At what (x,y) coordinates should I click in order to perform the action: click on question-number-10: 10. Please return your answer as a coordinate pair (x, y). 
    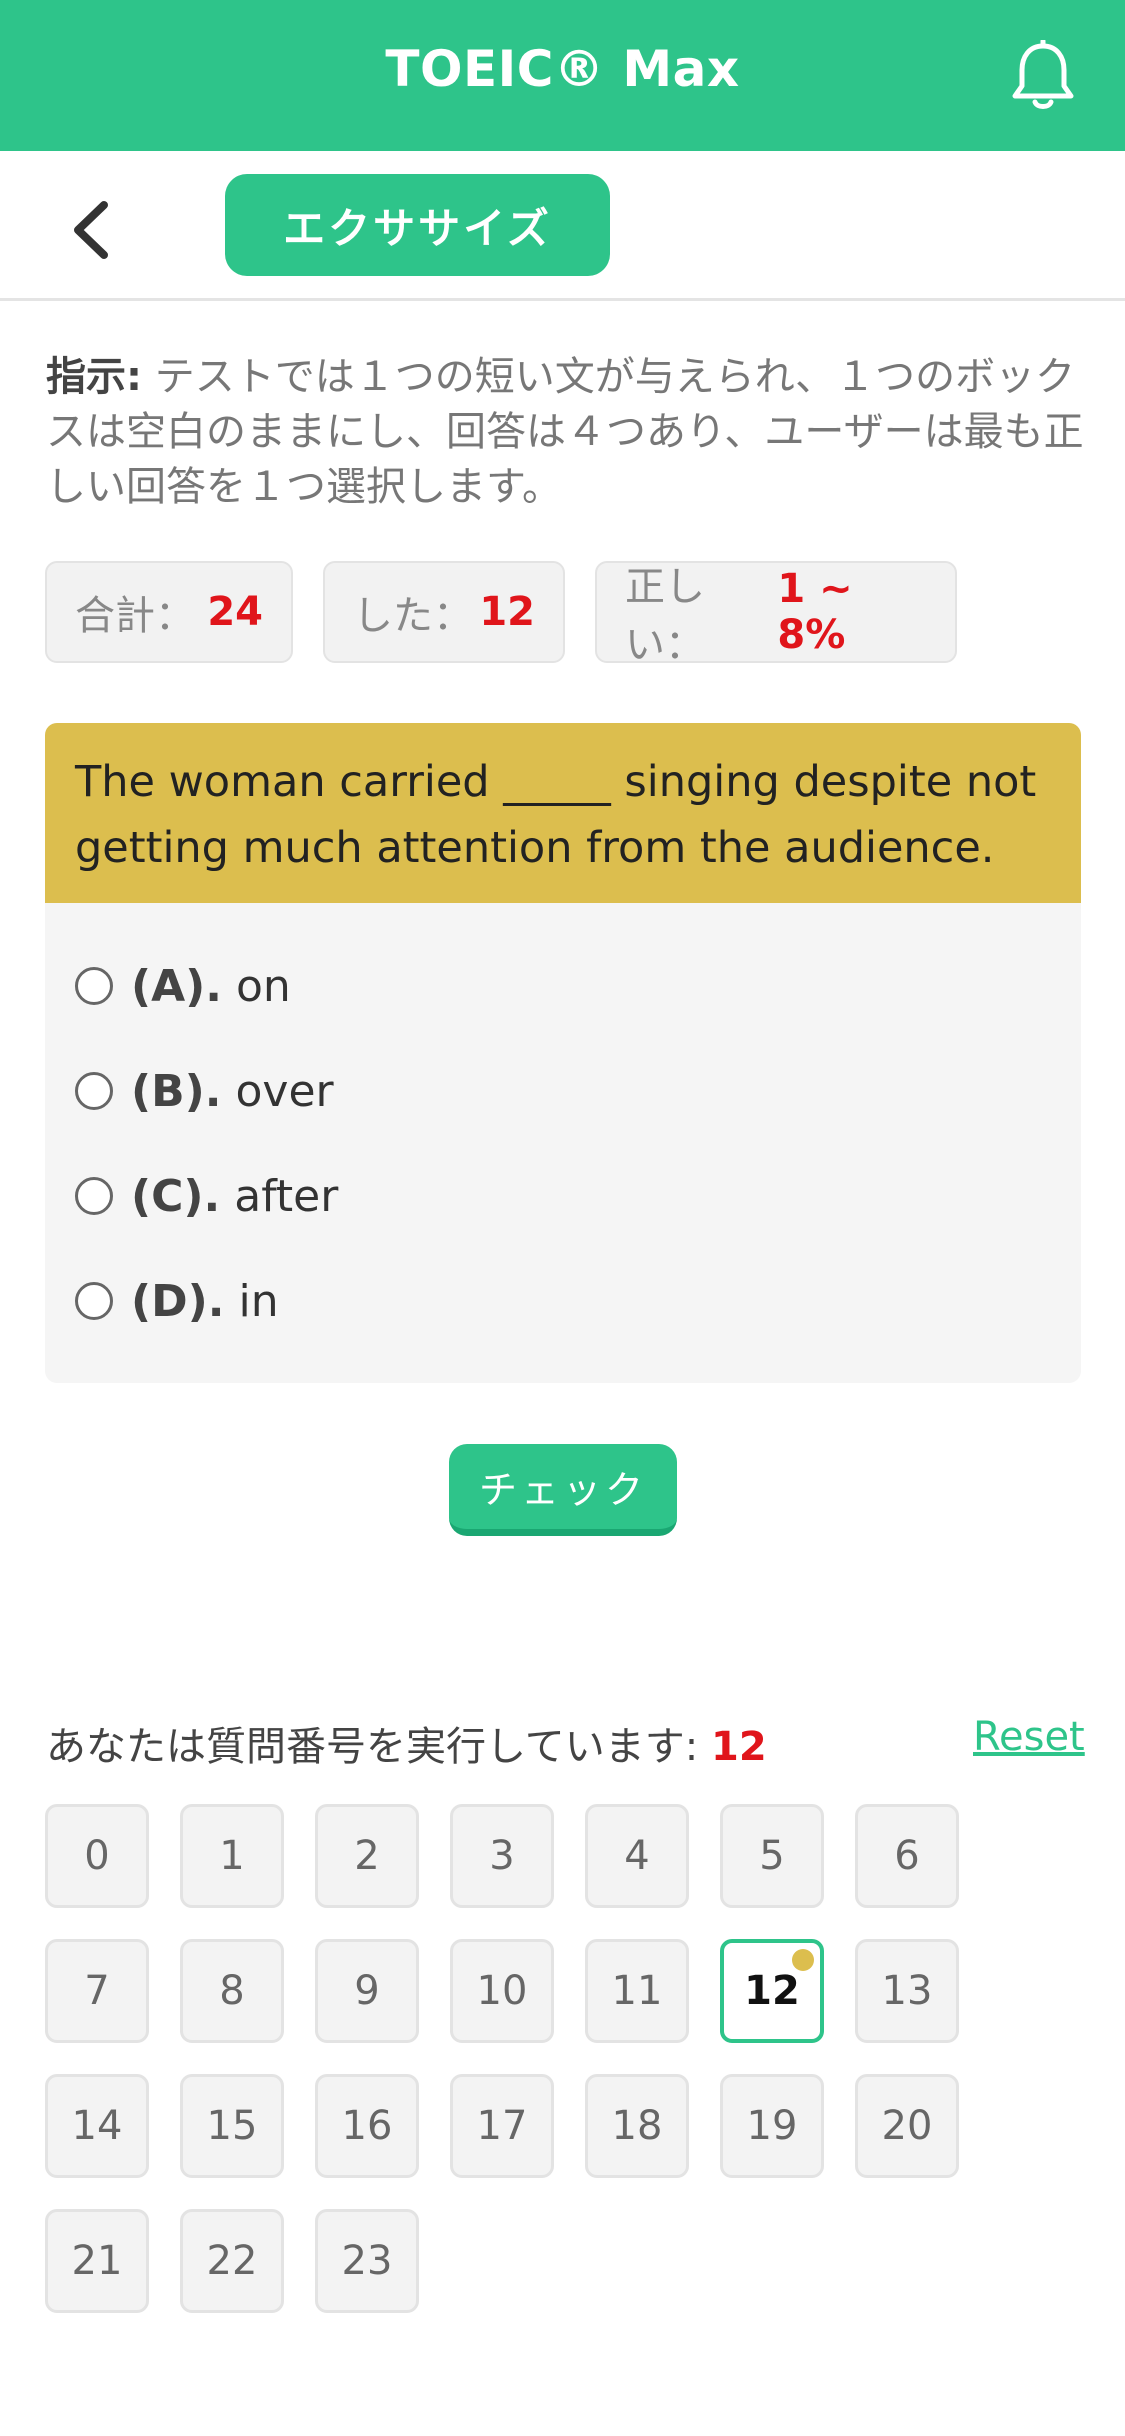
    Looking at the image, I should click on (502, 1991).